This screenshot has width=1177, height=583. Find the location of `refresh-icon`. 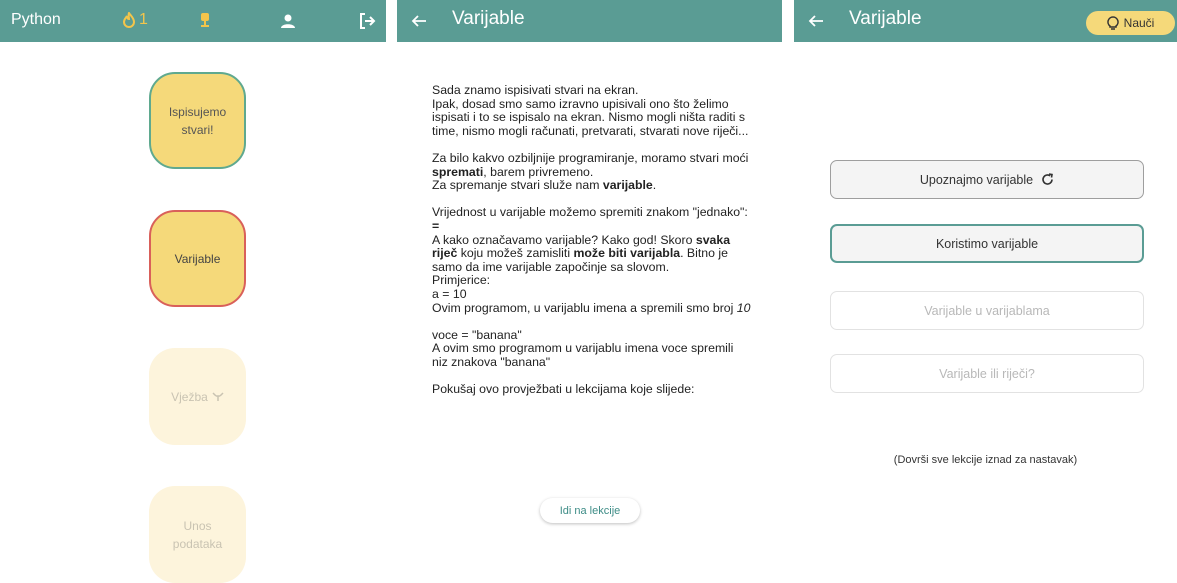

refresh-icon is located at coordinates (1047, 179).